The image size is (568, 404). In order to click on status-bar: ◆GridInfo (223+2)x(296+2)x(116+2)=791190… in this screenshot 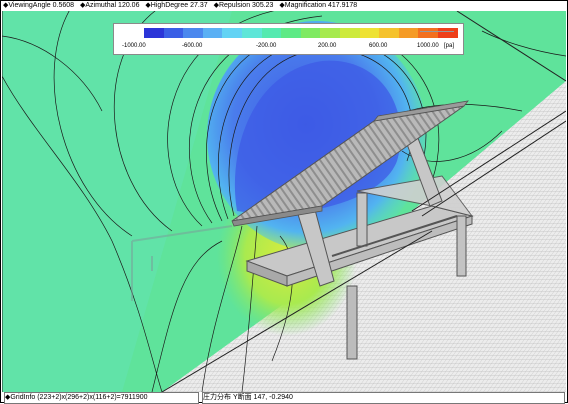, I will do `click(284, 398)`.